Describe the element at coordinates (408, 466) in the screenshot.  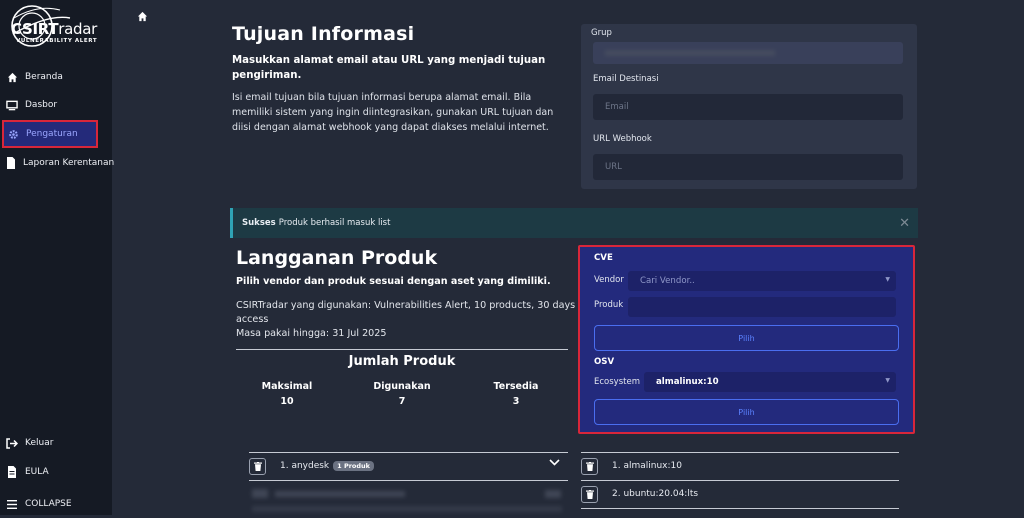
I see `cve-list-item: 1. anydesk 1 Produk` at that location.